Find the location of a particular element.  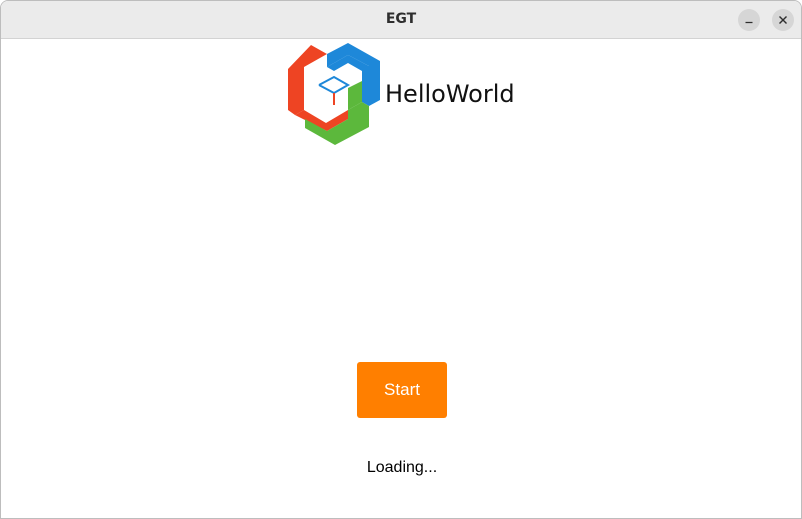

minimize-button is located at coordinates (749, 20).